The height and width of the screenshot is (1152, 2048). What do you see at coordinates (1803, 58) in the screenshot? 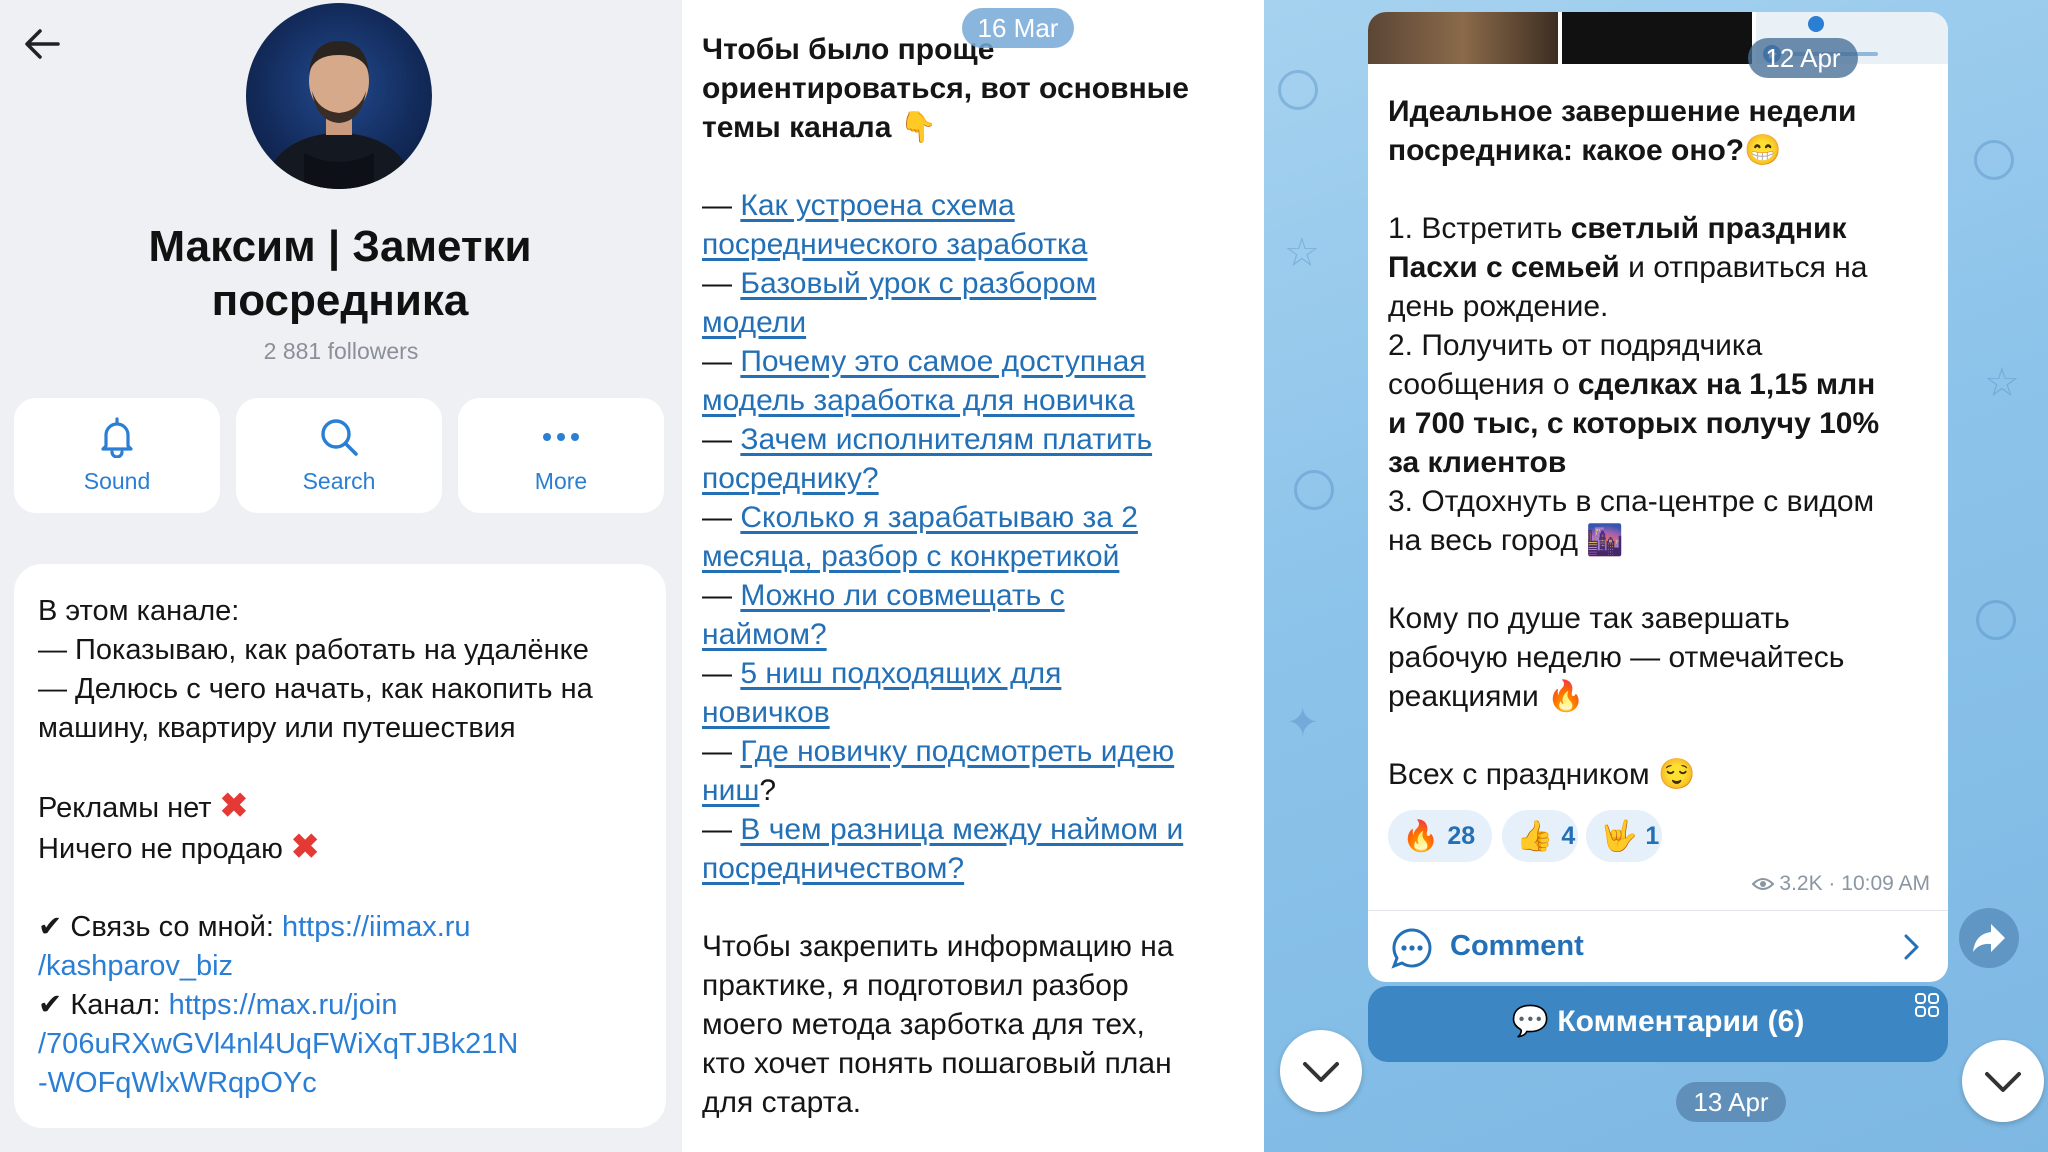
I see `date-pill: 12 Apr` at bounding box center [1803, 58].